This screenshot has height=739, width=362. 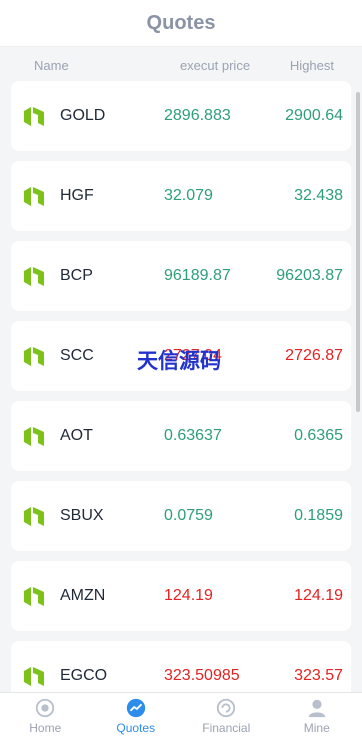 What do you see at coordinates (197, 115) in the screenshot?
I see `quote-price: 2896.883` at bounding box center [197, 115].